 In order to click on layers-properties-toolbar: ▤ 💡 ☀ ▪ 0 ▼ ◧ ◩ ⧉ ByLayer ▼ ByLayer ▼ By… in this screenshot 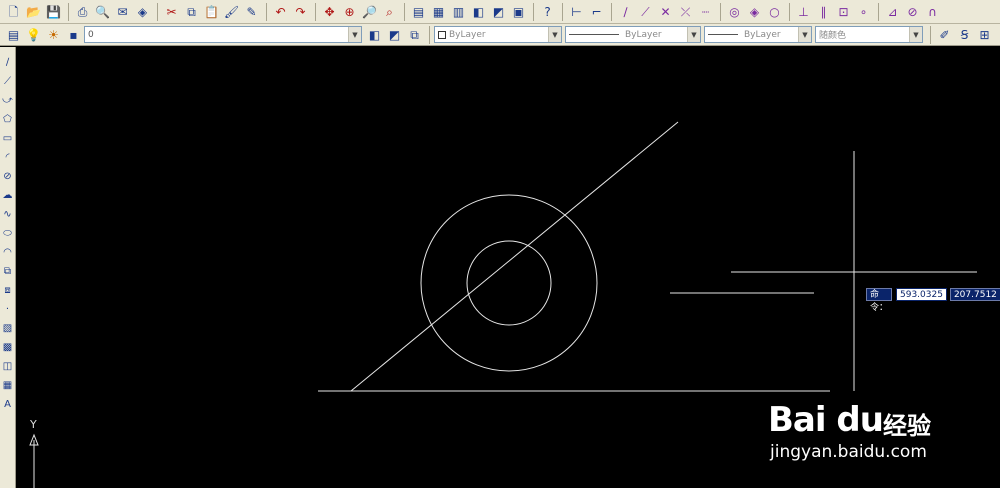, I will do `click(500, 35)`.